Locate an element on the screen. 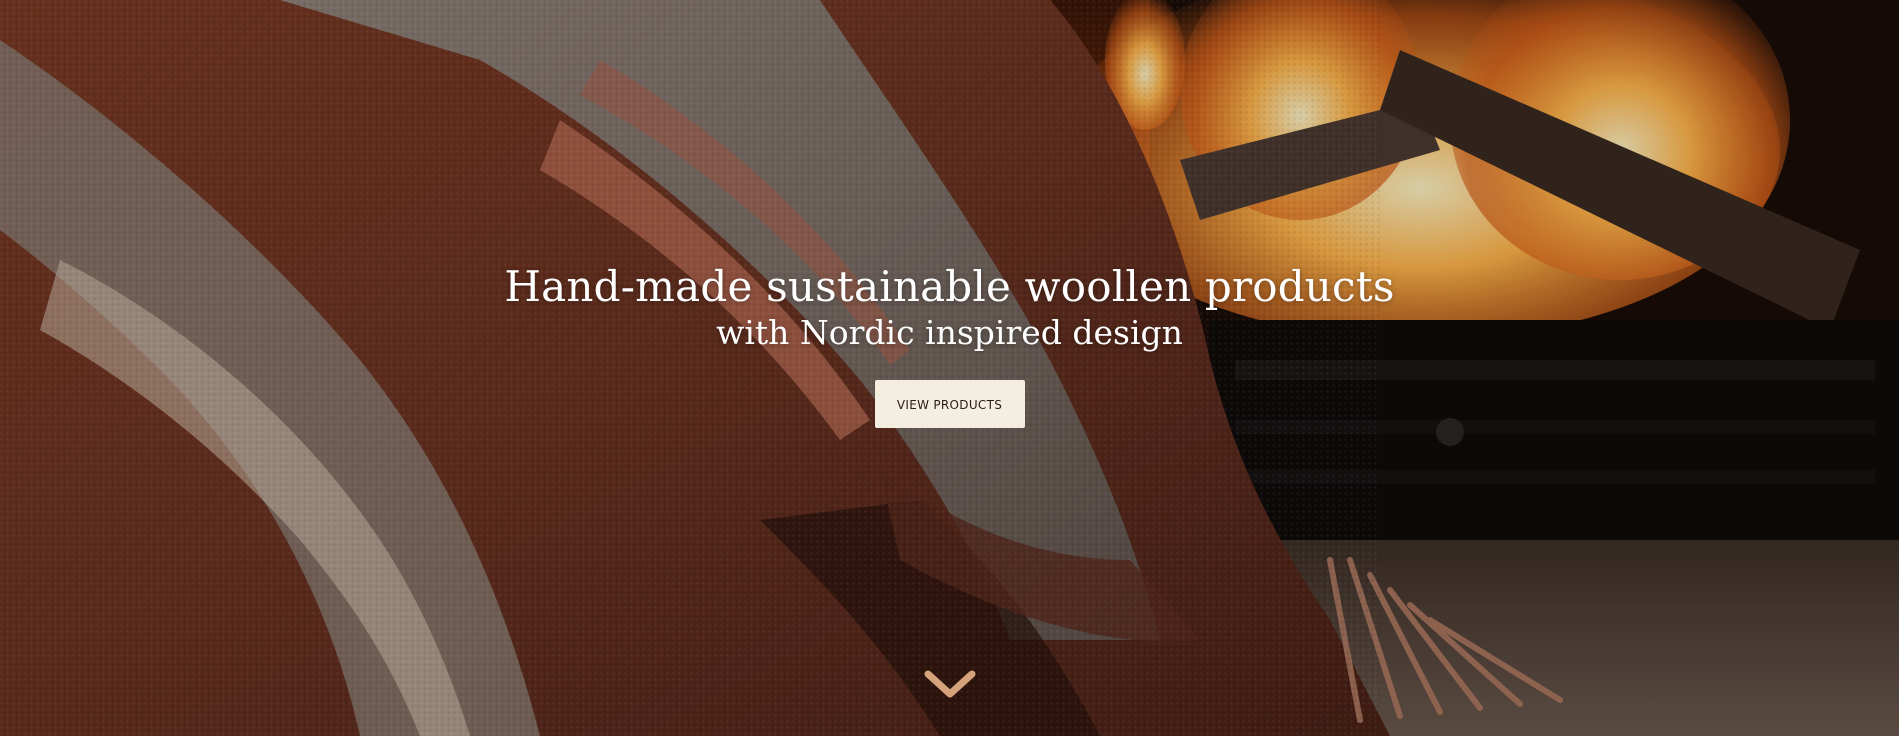 The image size is (1899, 736). chevron-down-icon is located at coordinates (950, 684).